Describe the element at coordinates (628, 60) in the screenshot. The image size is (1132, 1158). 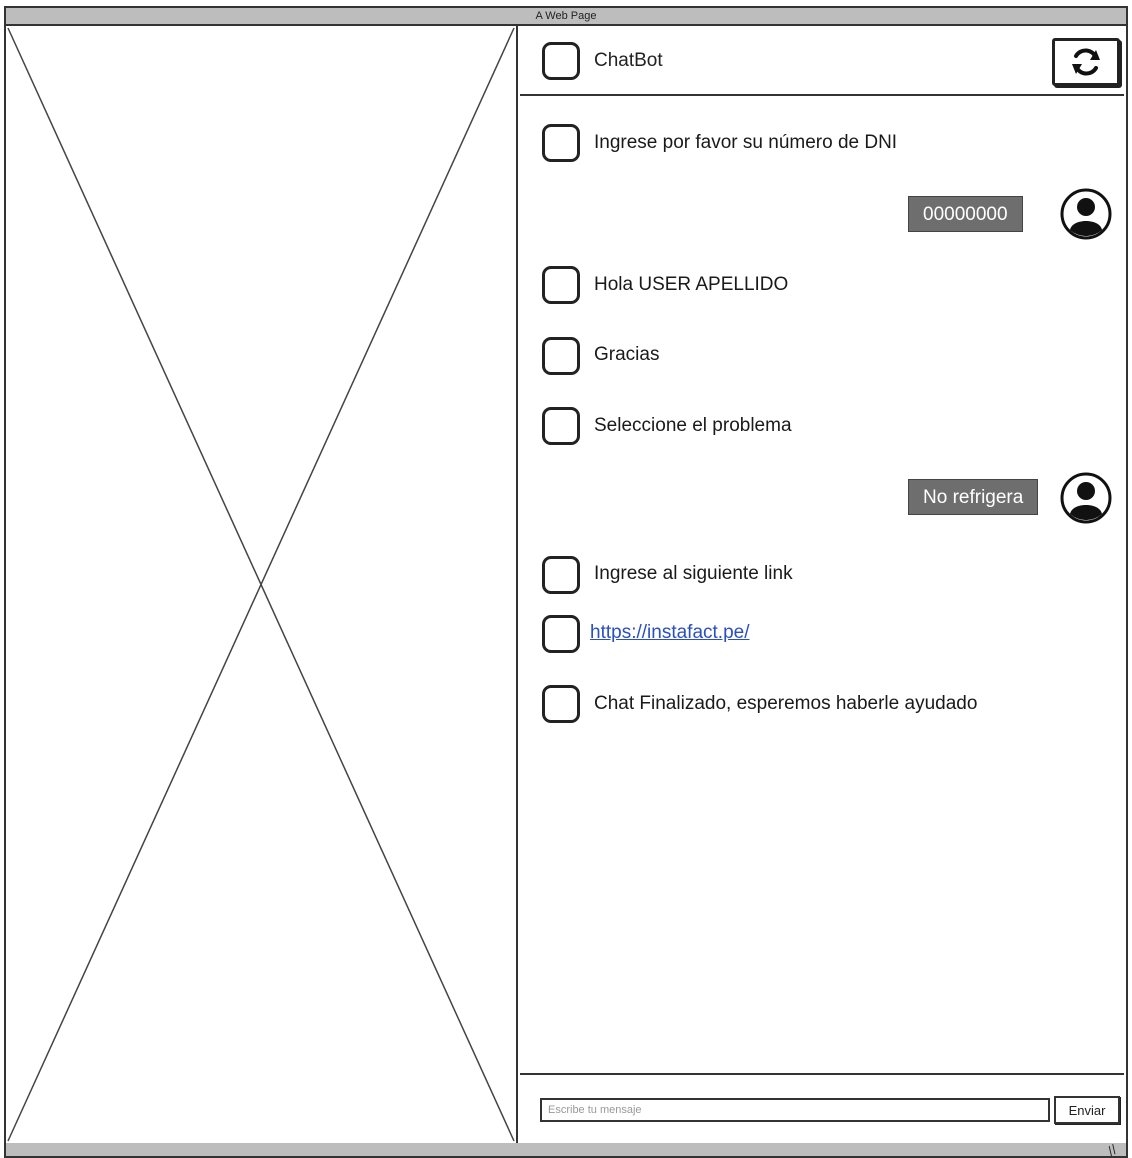
I see `chat-title: ChatBot` at that location.